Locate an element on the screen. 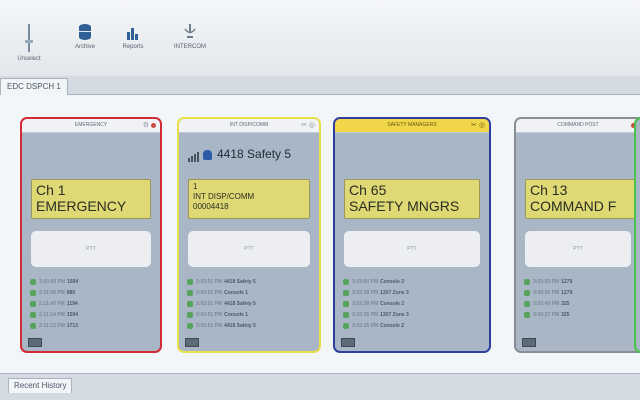 The width and height of the screenshot is (640, 400). list-item: 2:11:13 PM 1713 is located at coordinates (92, 326).